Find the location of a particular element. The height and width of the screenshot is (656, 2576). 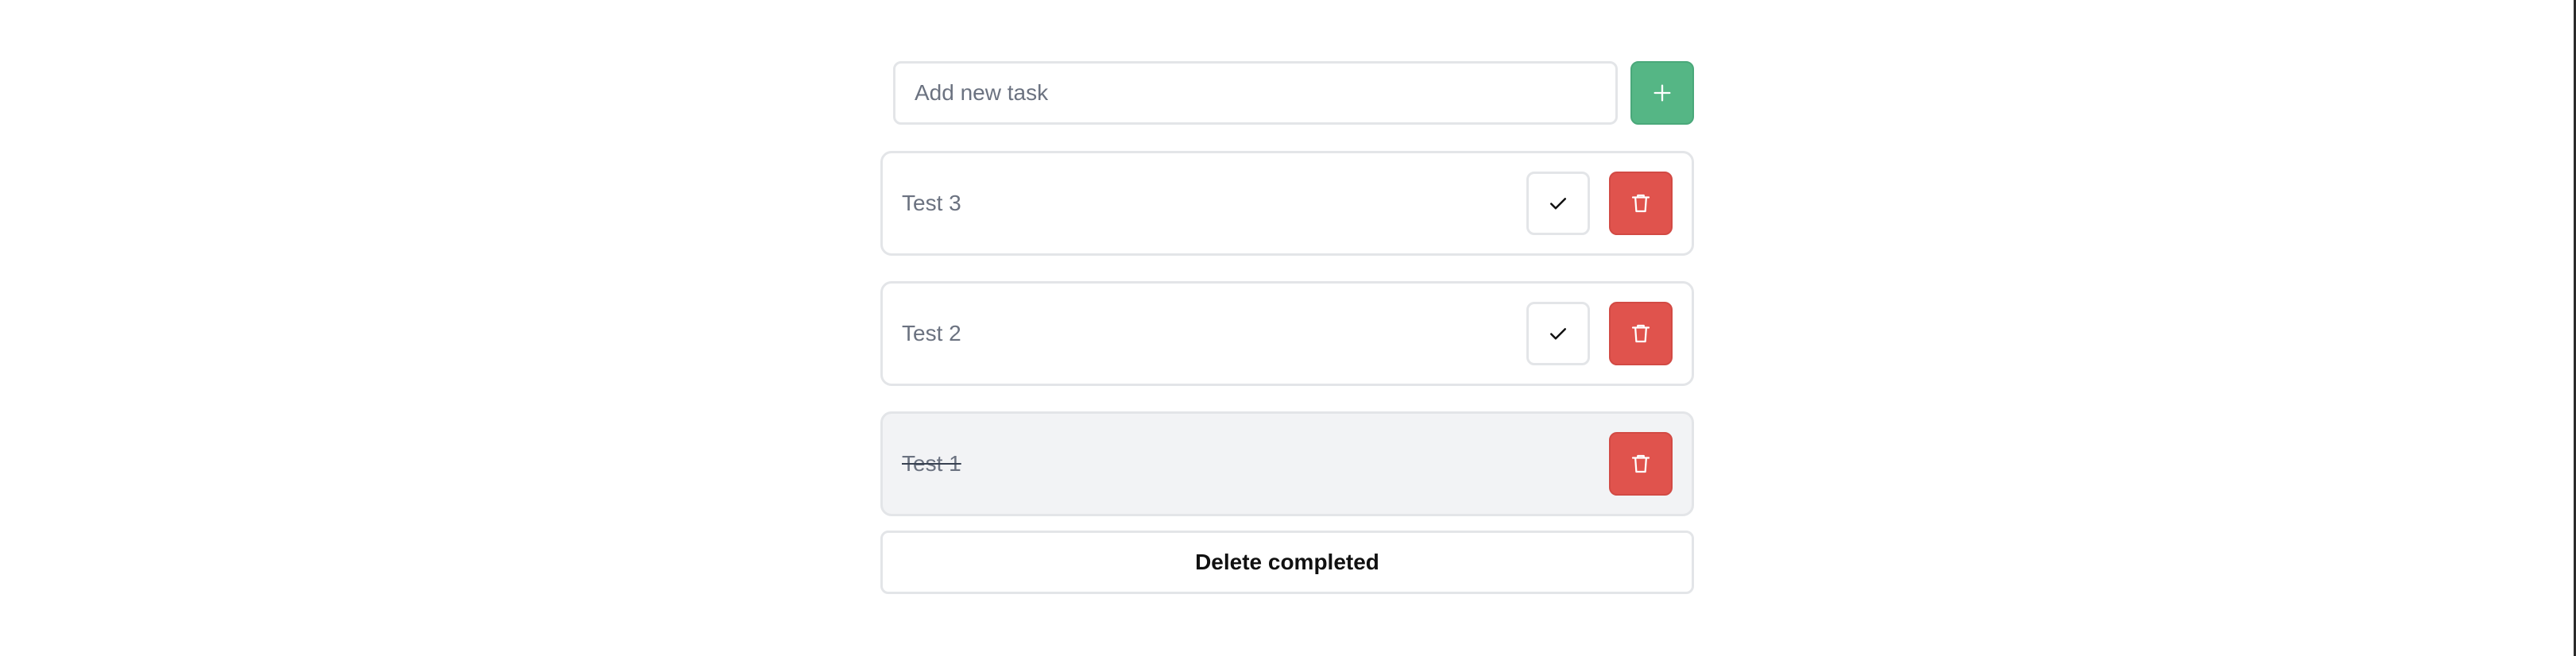

task-item: Test 2 is located at coordinates (1287, 333).